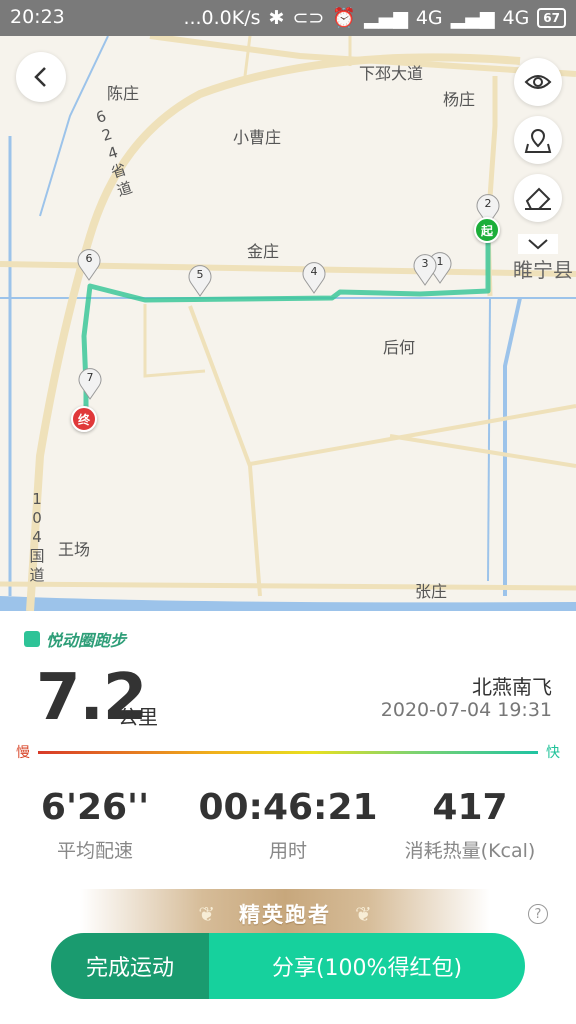 The height and width of the screenshot is (1024, 576). I want to click on status-bar: 20:23 ...0.0K/s ✱ ⊂⊃ ⏰ ▂▄▆ 4G ▂▄▆ 4G 67, so click(288, 18).